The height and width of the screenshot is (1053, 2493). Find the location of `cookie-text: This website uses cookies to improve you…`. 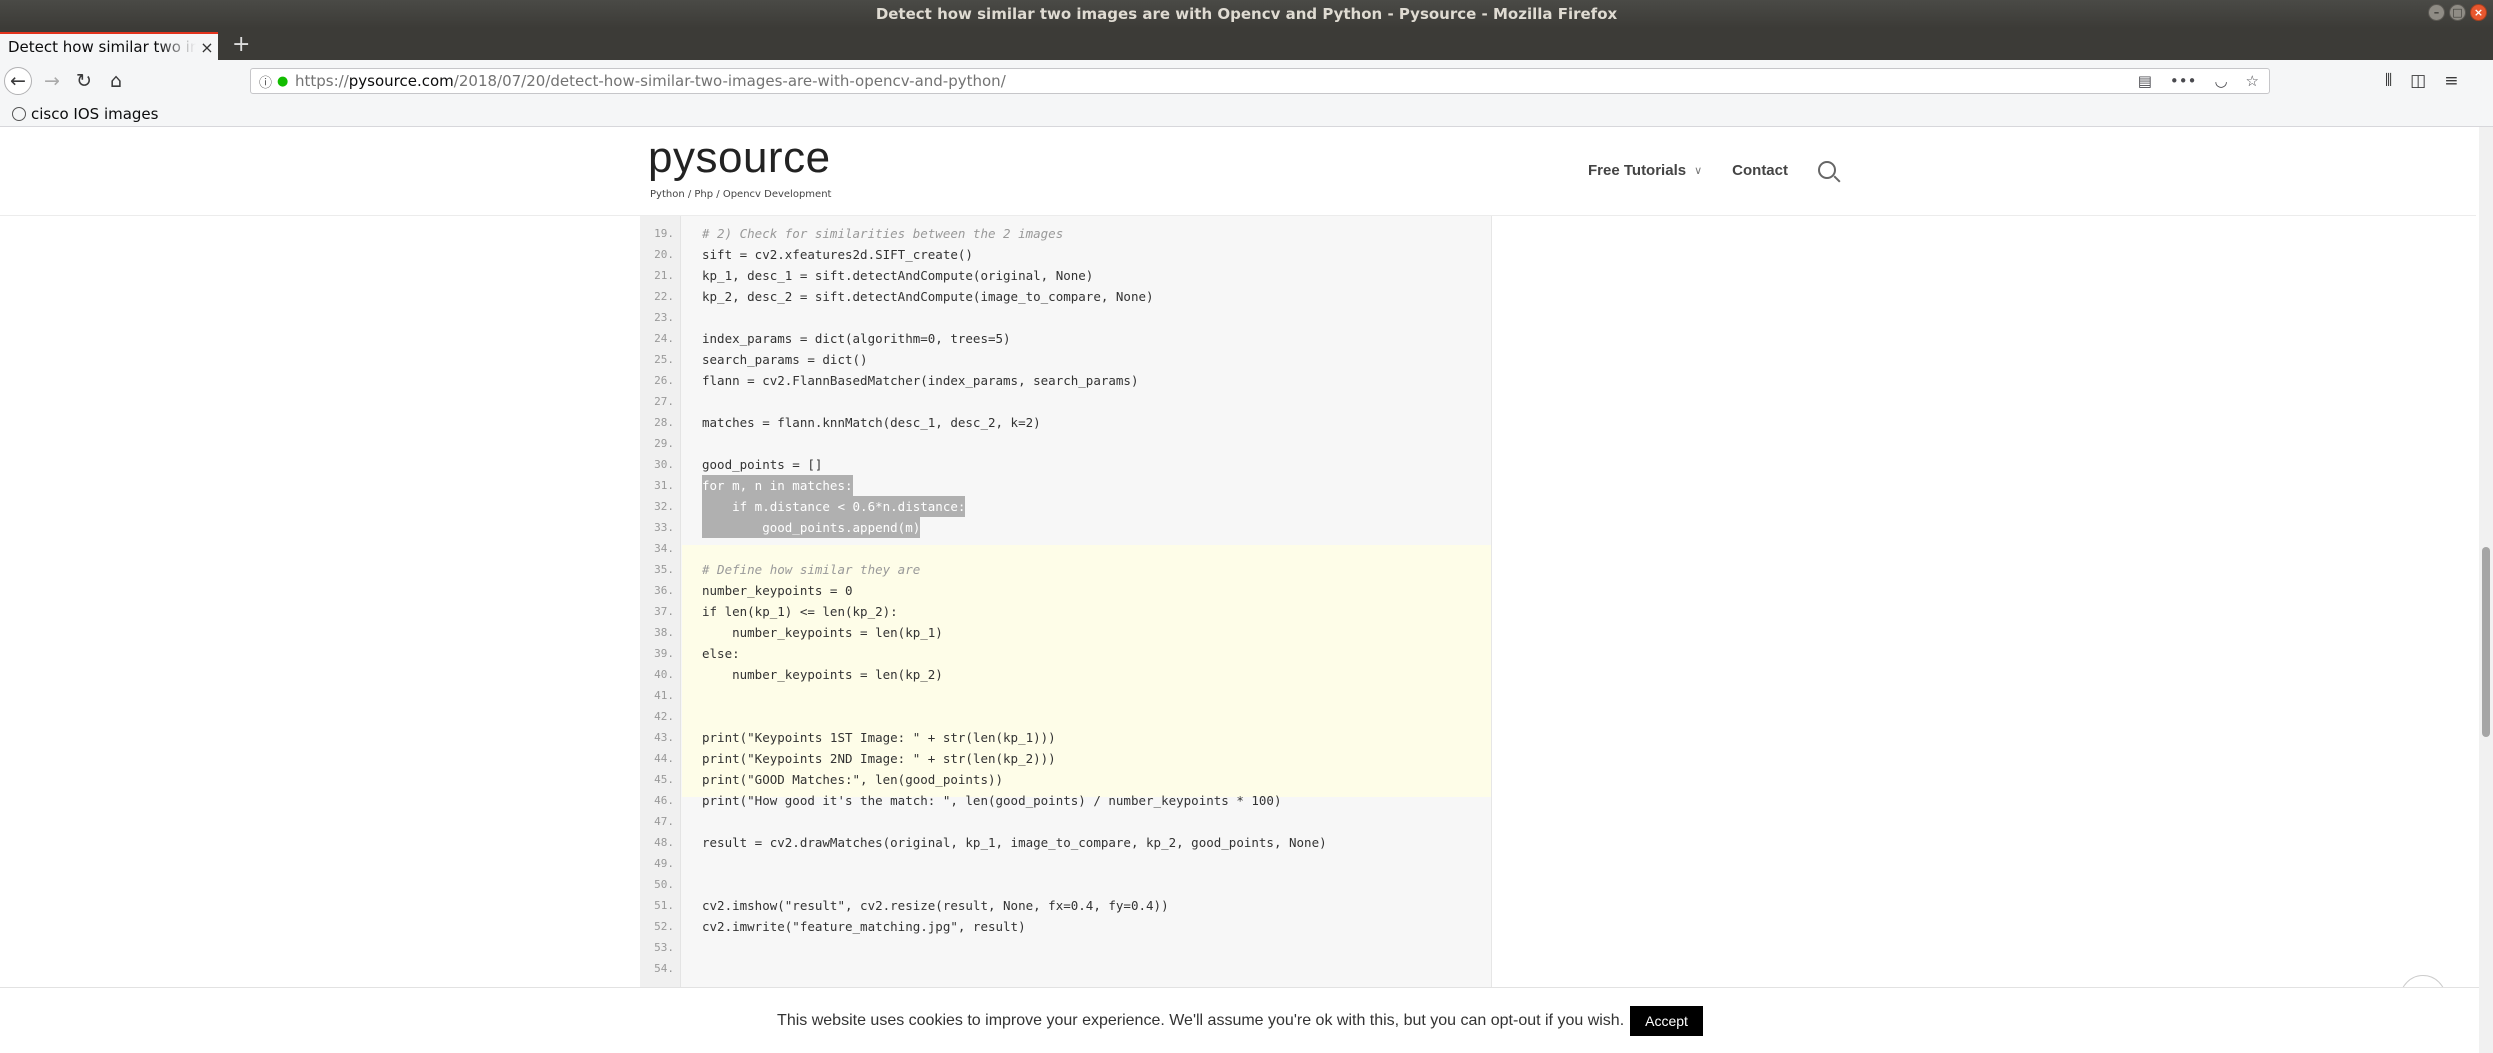

cookie-text: This website uses cookies to improve you… is located at coordinates (1201, 1020).